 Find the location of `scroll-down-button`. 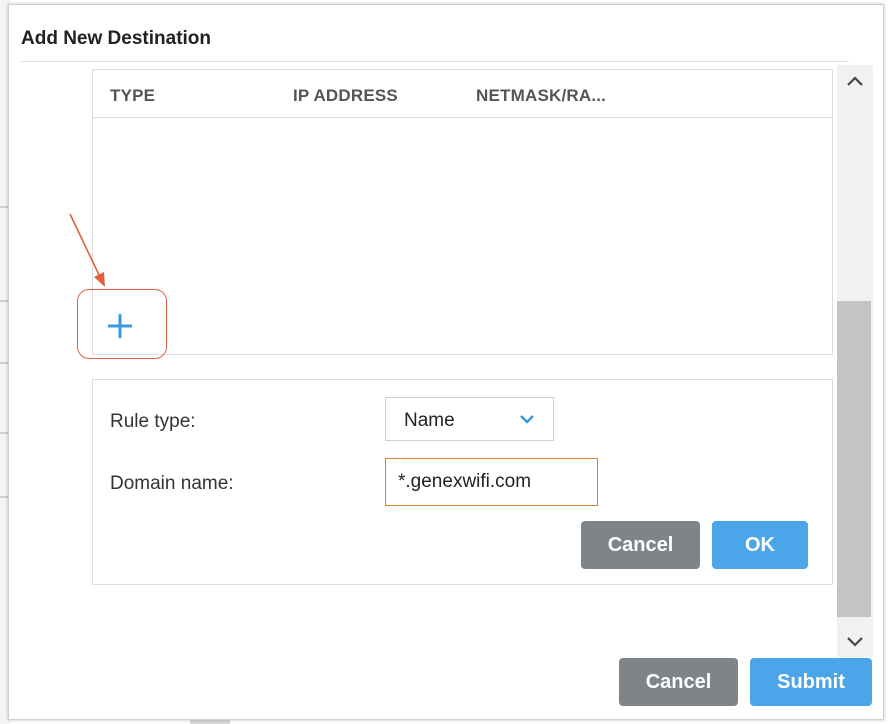

scroll-down-button is located at coordinates (855, 642).